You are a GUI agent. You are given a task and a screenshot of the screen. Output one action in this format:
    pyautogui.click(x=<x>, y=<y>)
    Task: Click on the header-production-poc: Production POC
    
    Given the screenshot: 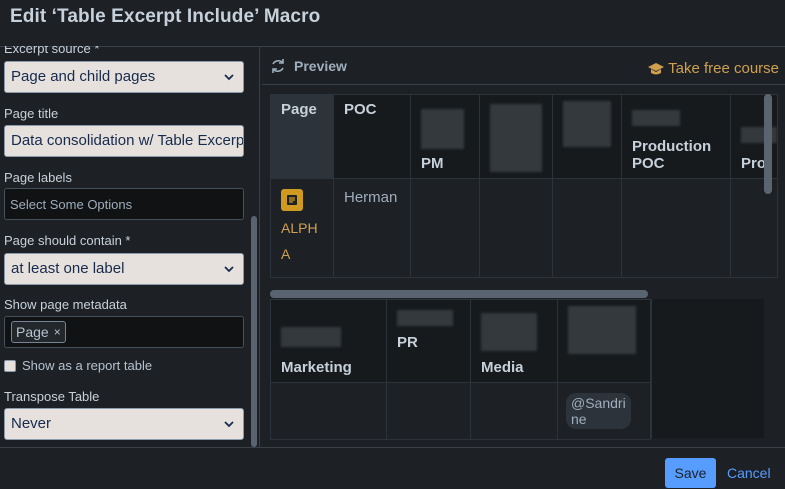 What is the action you would take?
    pyautogui.click(x=676, y=136)
    